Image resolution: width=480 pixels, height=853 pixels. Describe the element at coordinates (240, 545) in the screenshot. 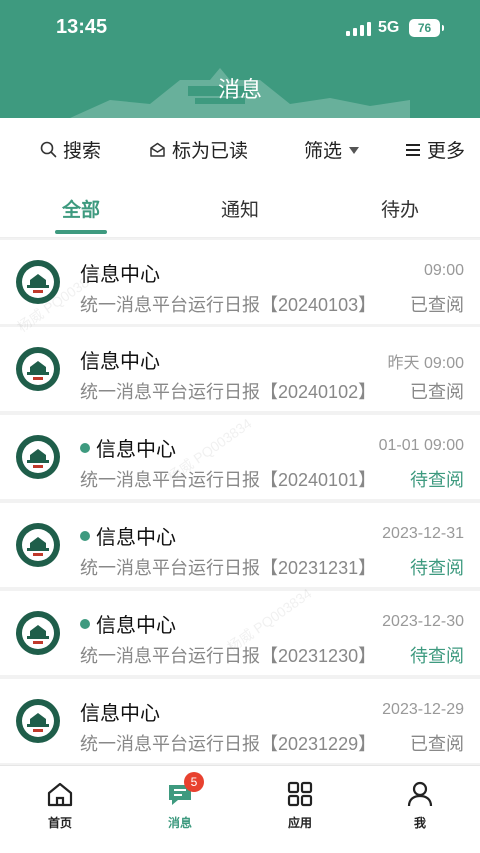

I see `message-item: 信息中心 2023-12-31 统一消息平台运行日报【20231231】 待查阅` at that location.